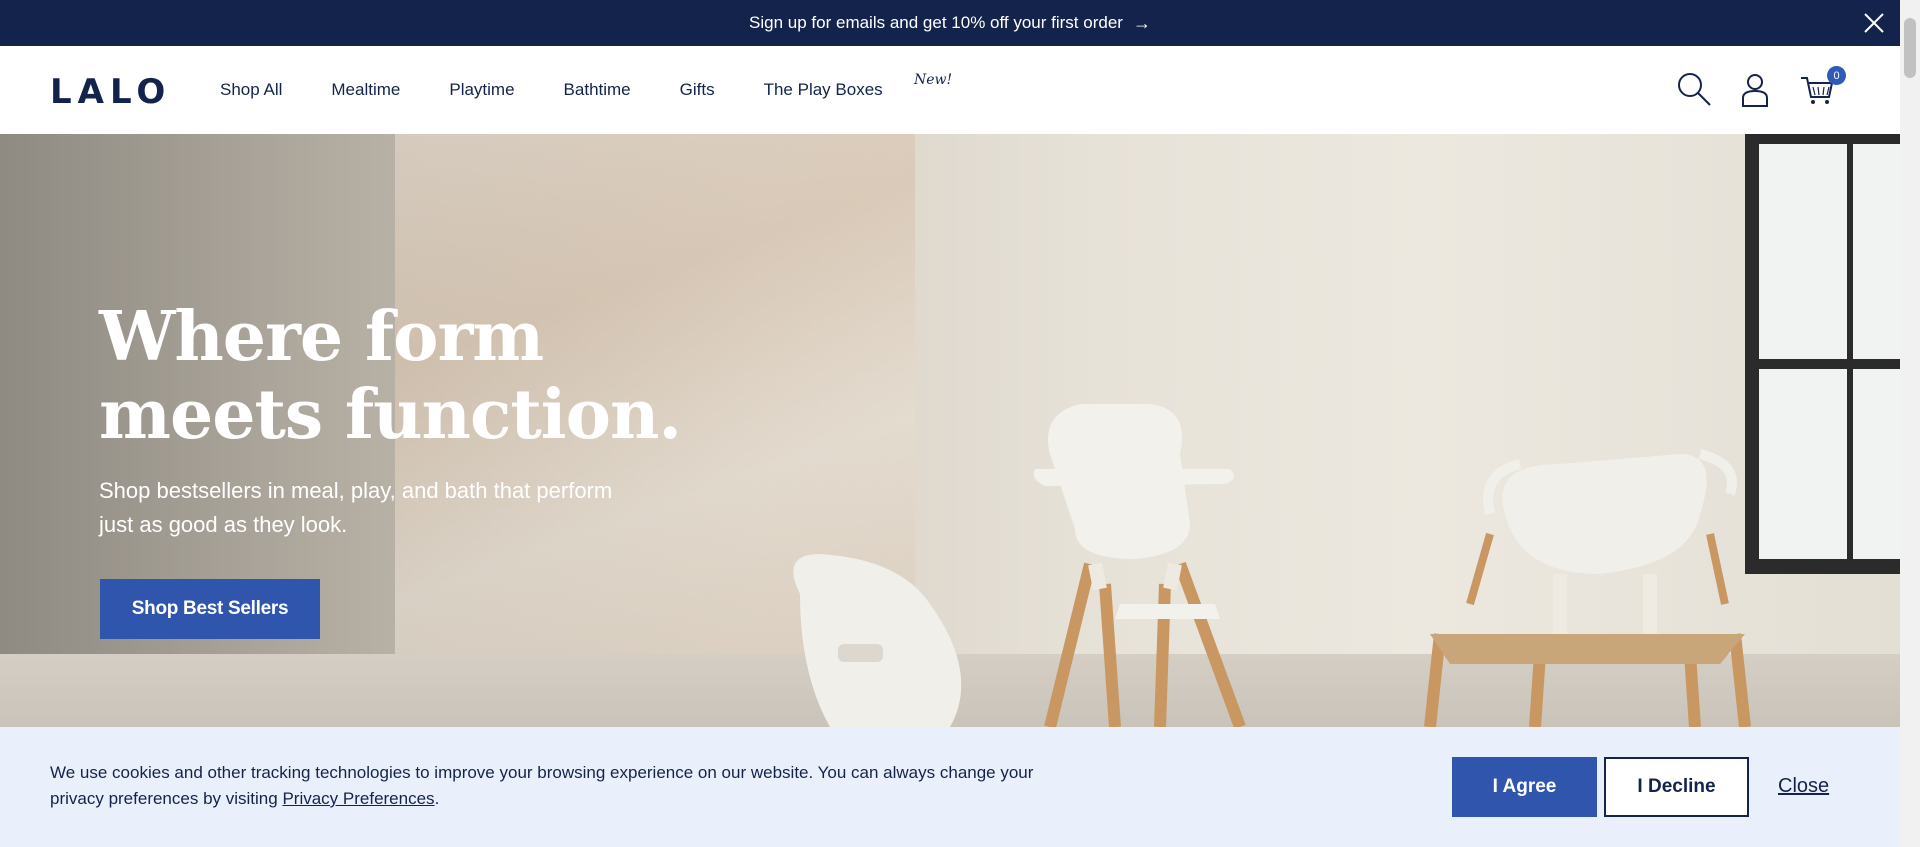 This screenshot has height=847, width=1920. Describe the element at coordinates (1524, 787) in the screenshot. I see `agree-button: I Agree` at that location.